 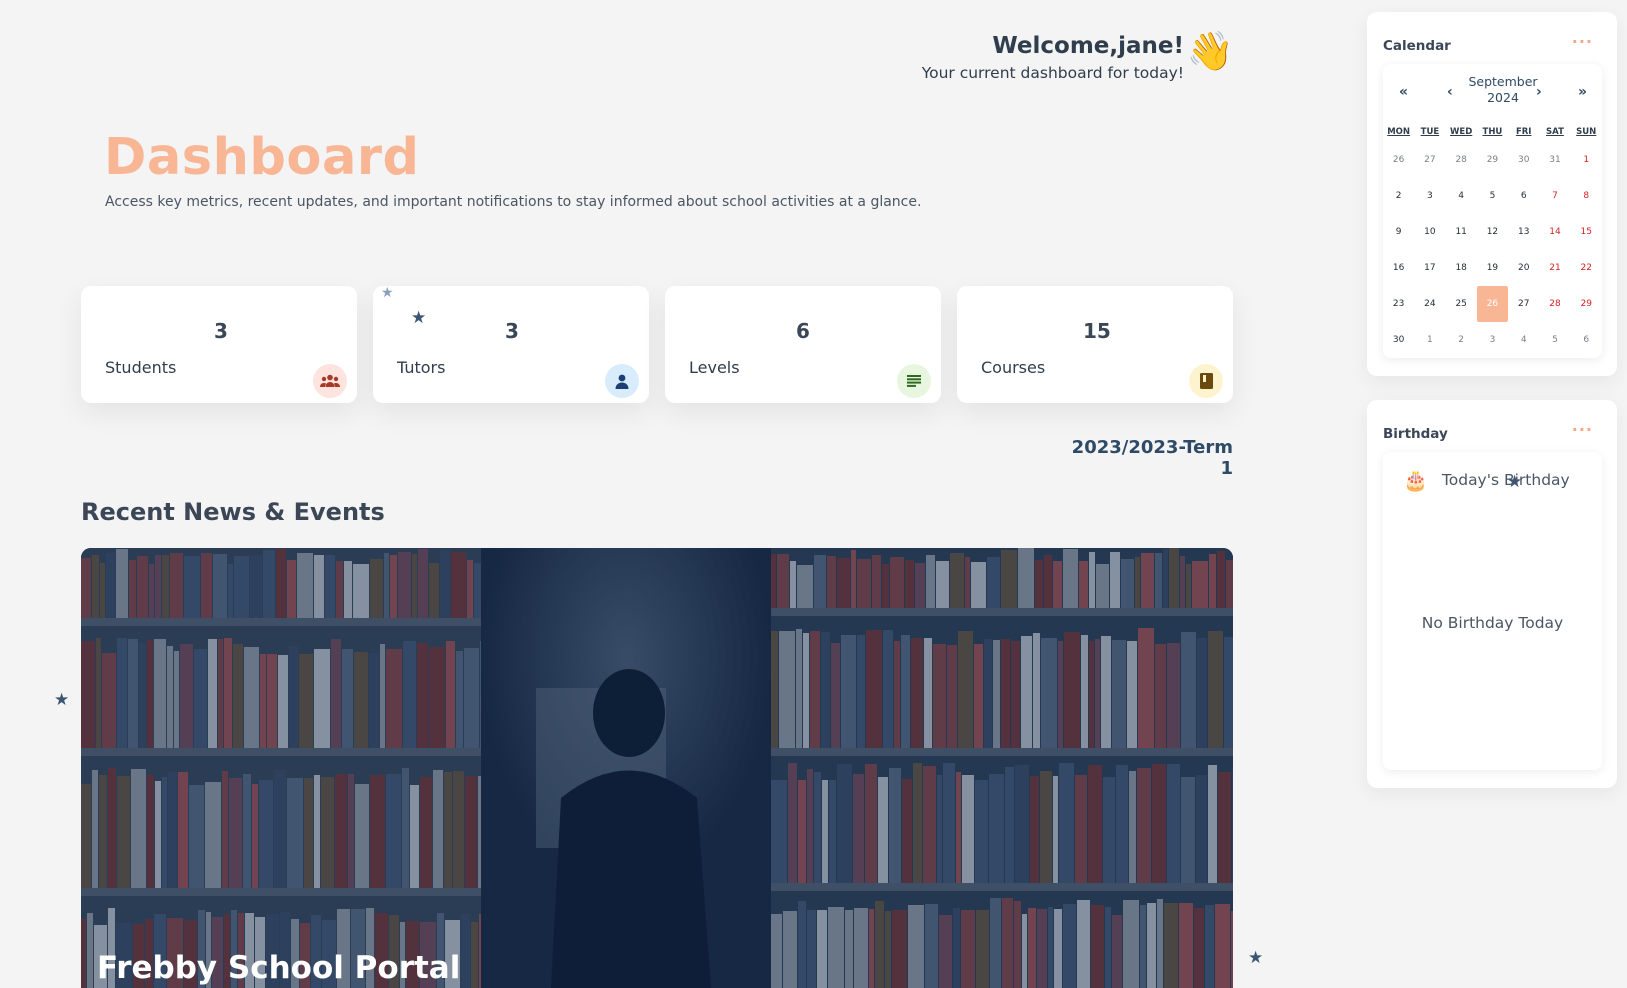 I want to click on calendar-day: 12, so click(x=1492, y=232).